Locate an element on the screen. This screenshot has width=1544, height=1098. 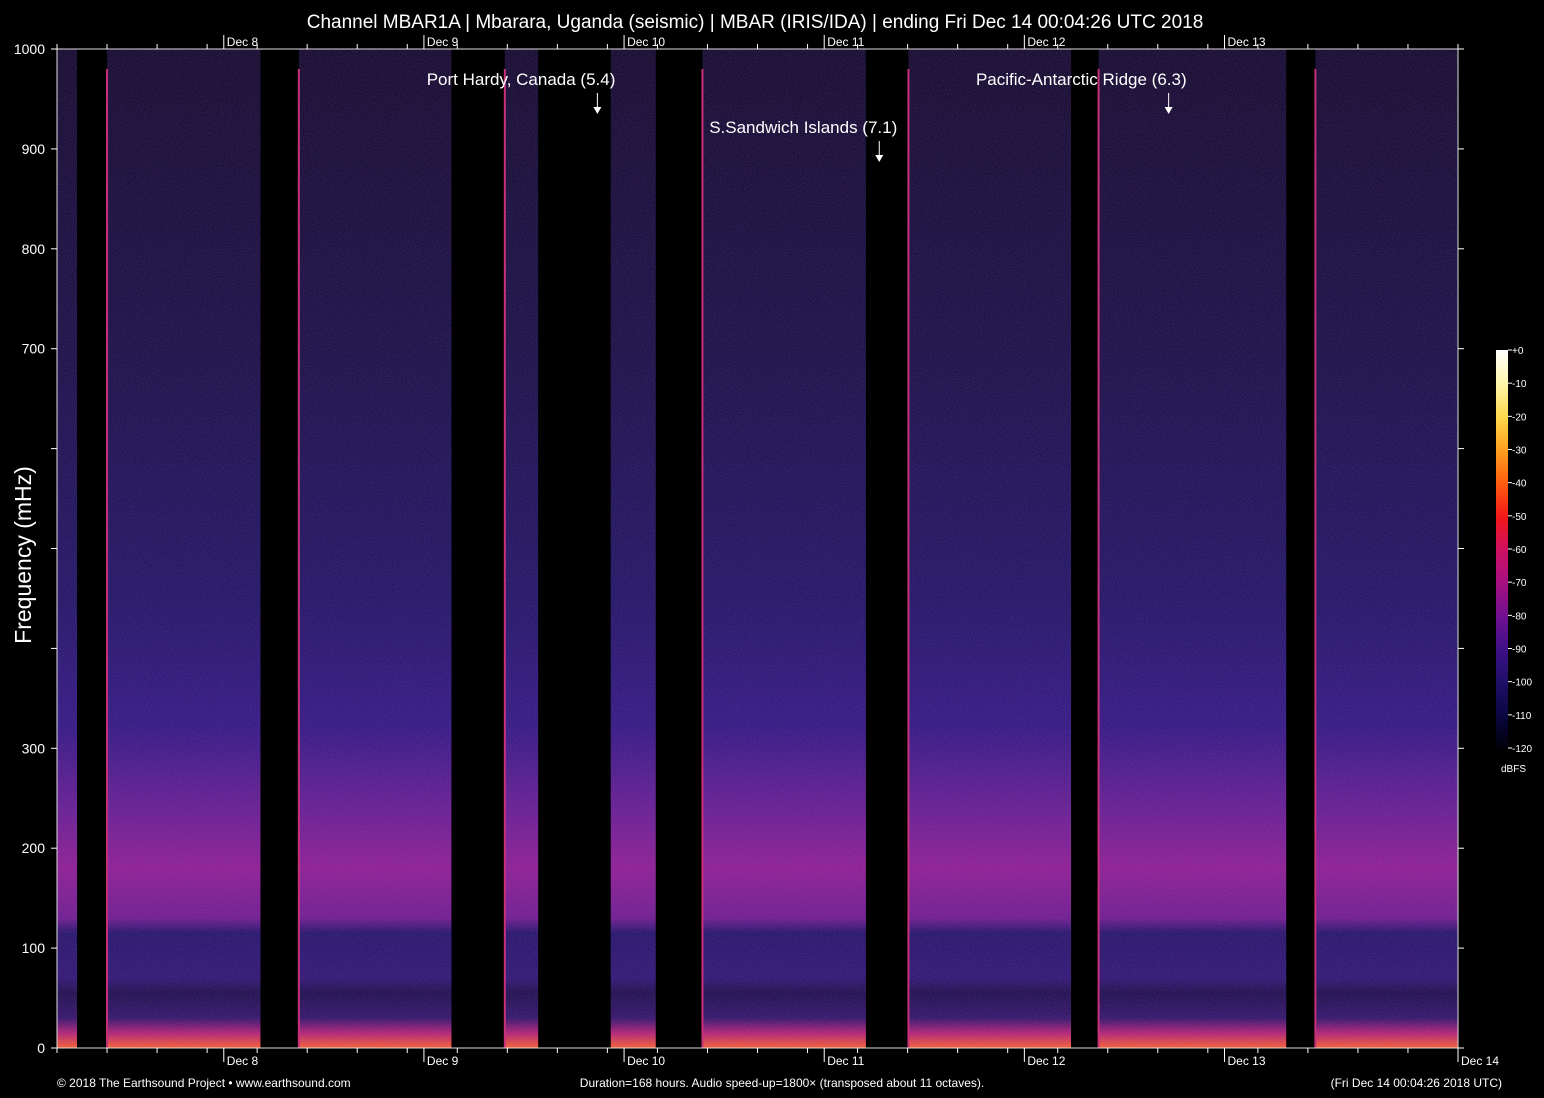
colorbar-tick-label: -90 is located at coordinates (1519, 650).